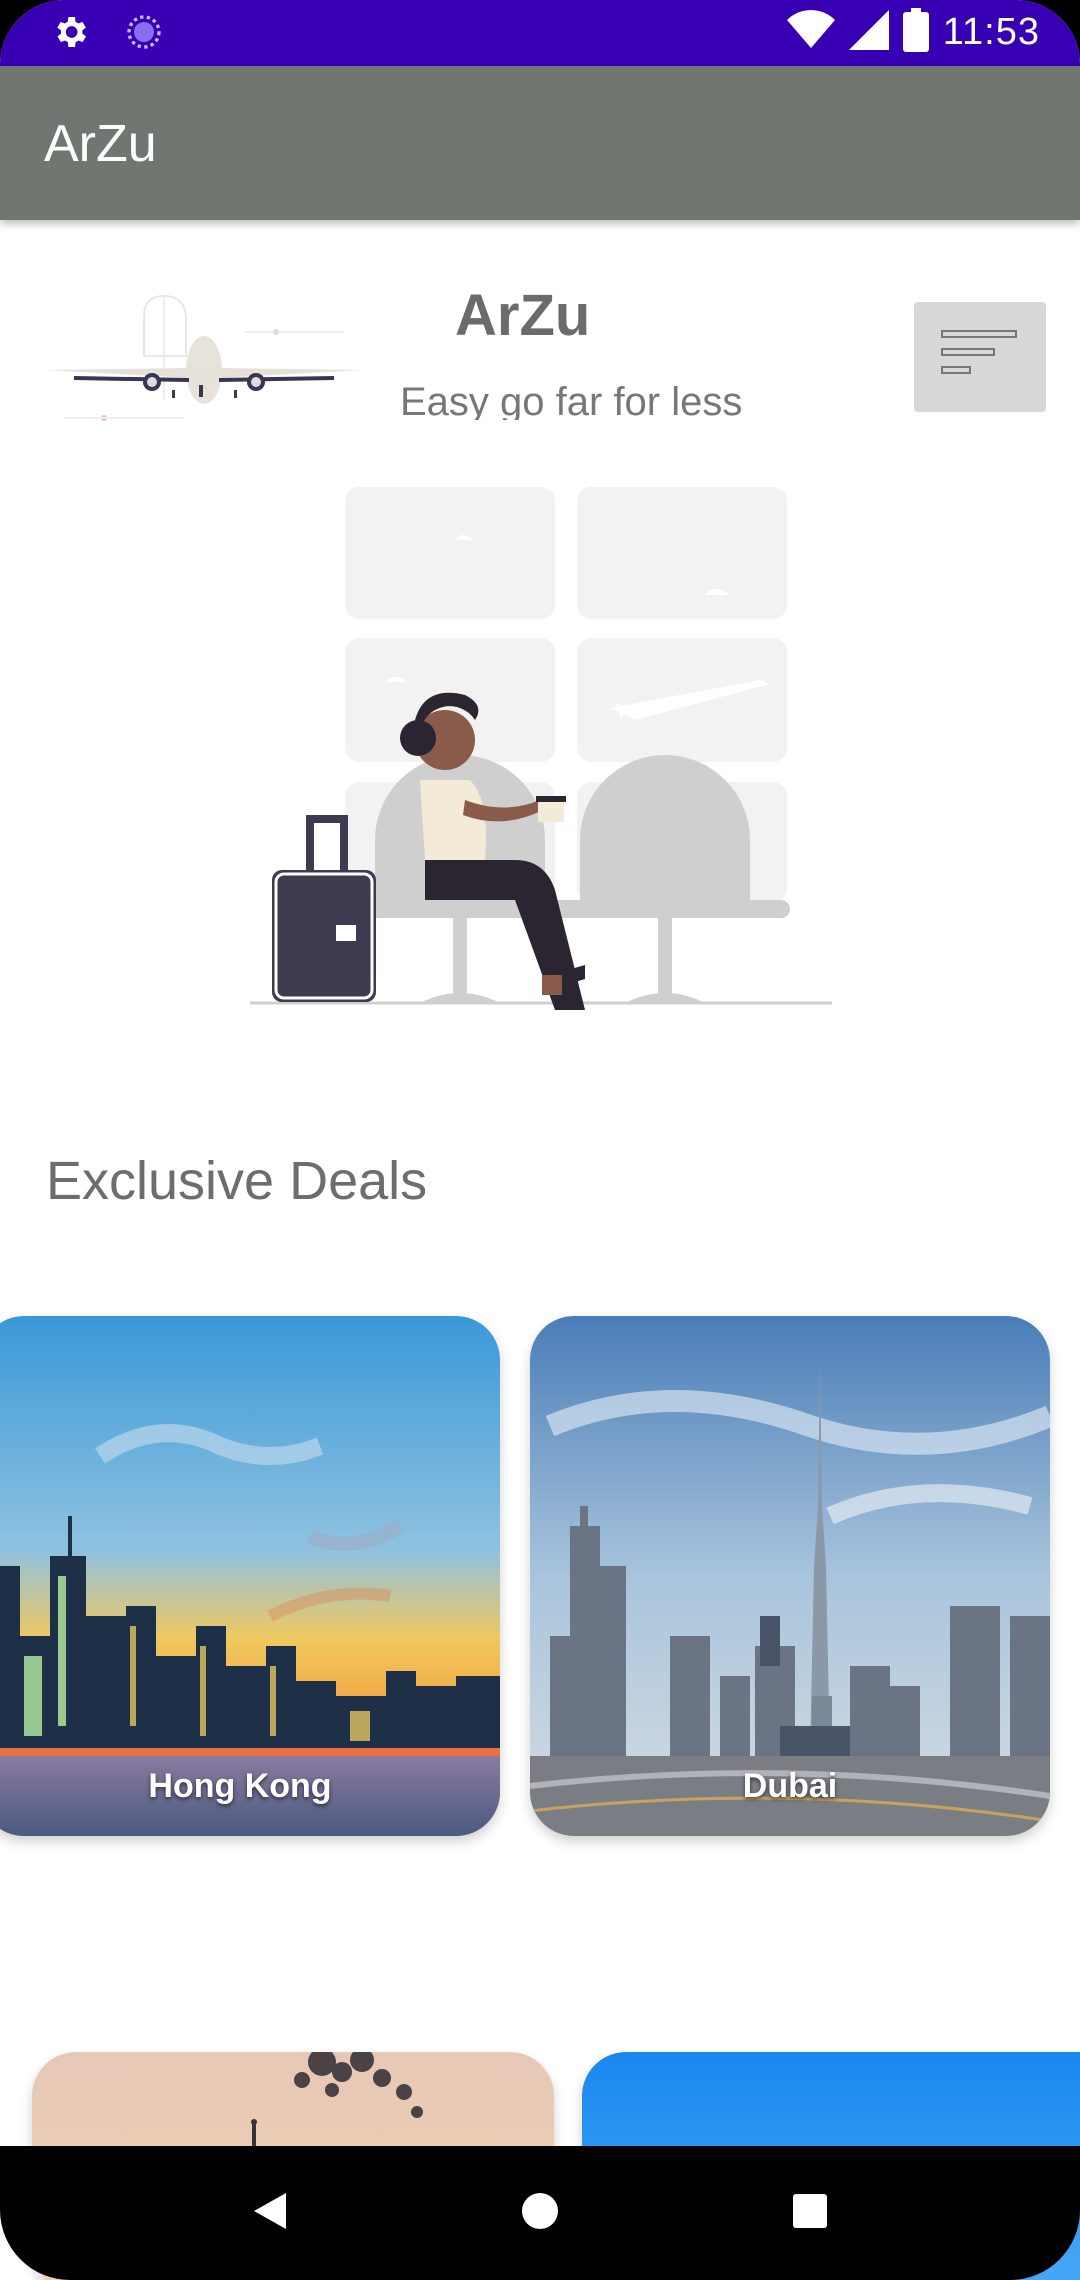 The image size is (1080, 2280). Describe the element at coordinates (70, 34) in the screenshot. I see `gear-icon` at that location.